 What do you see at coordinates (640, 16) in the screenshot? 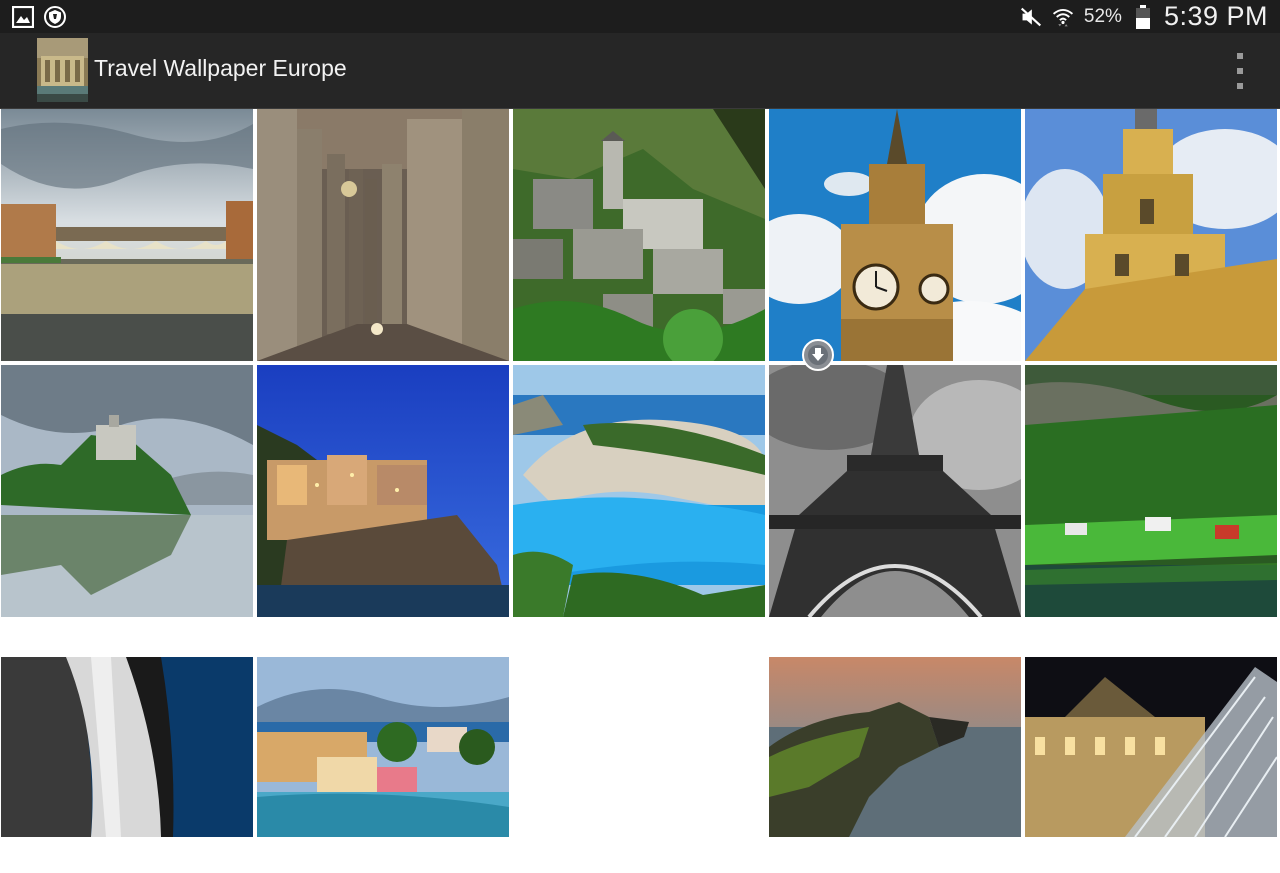
I see `status-bar: 52% 5:39 PM` at bounding box center [640, 16].